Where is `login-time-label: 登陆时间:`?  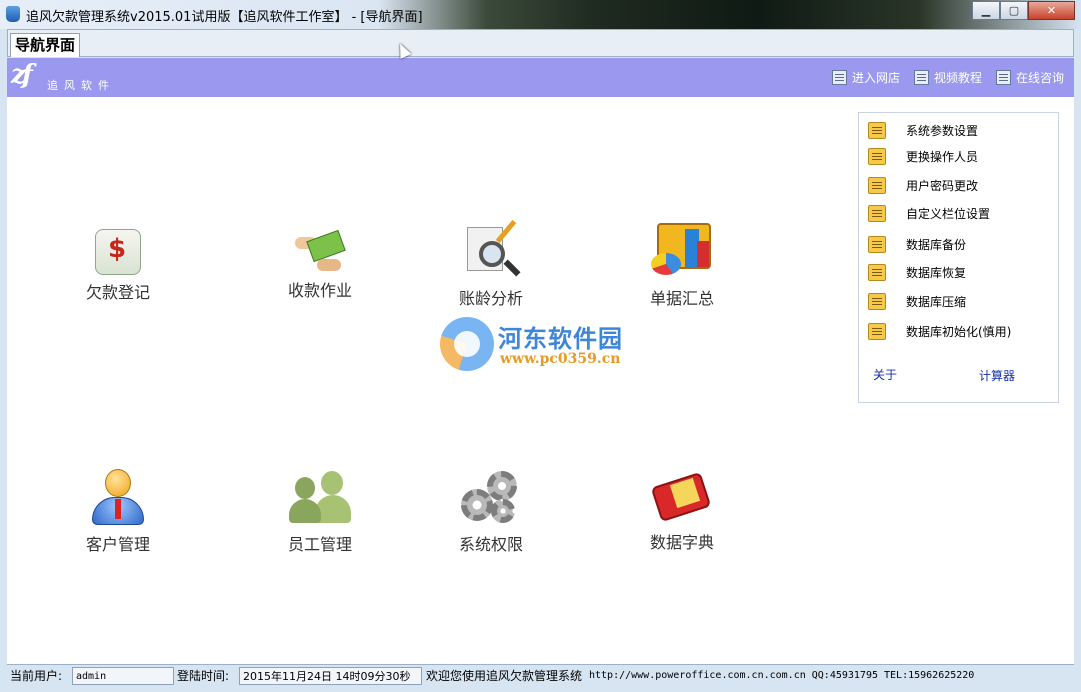
login-time-label: 登陆时间: is located at coordinates (203, 676).